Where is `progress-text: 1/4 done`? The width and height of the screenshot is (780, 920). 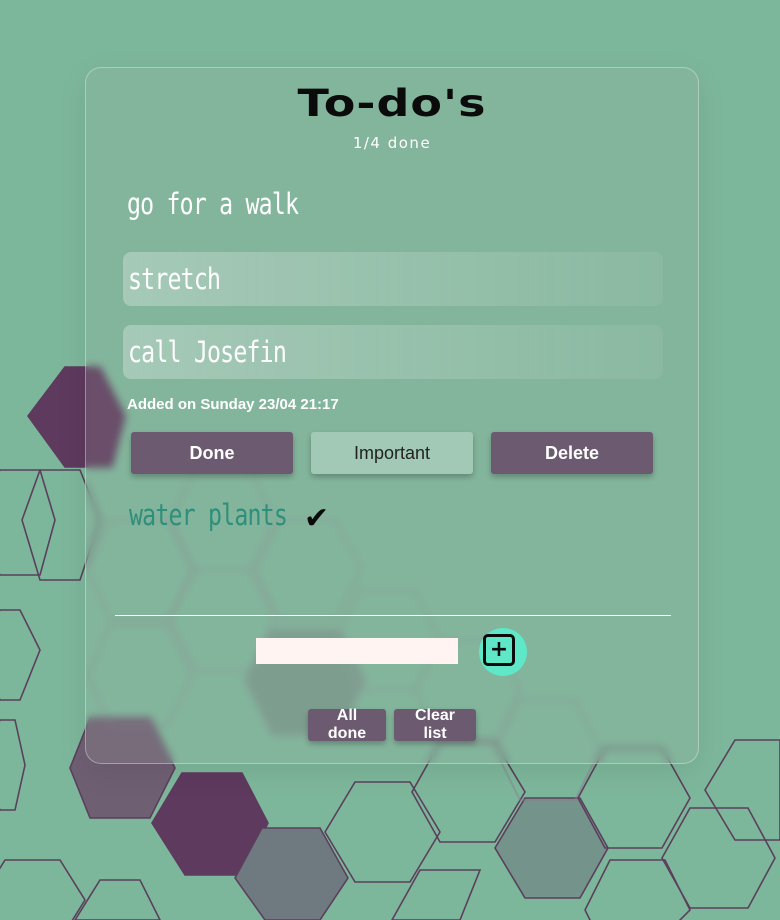 progress-text: 1/4 done is located at coordinates (392, 143).